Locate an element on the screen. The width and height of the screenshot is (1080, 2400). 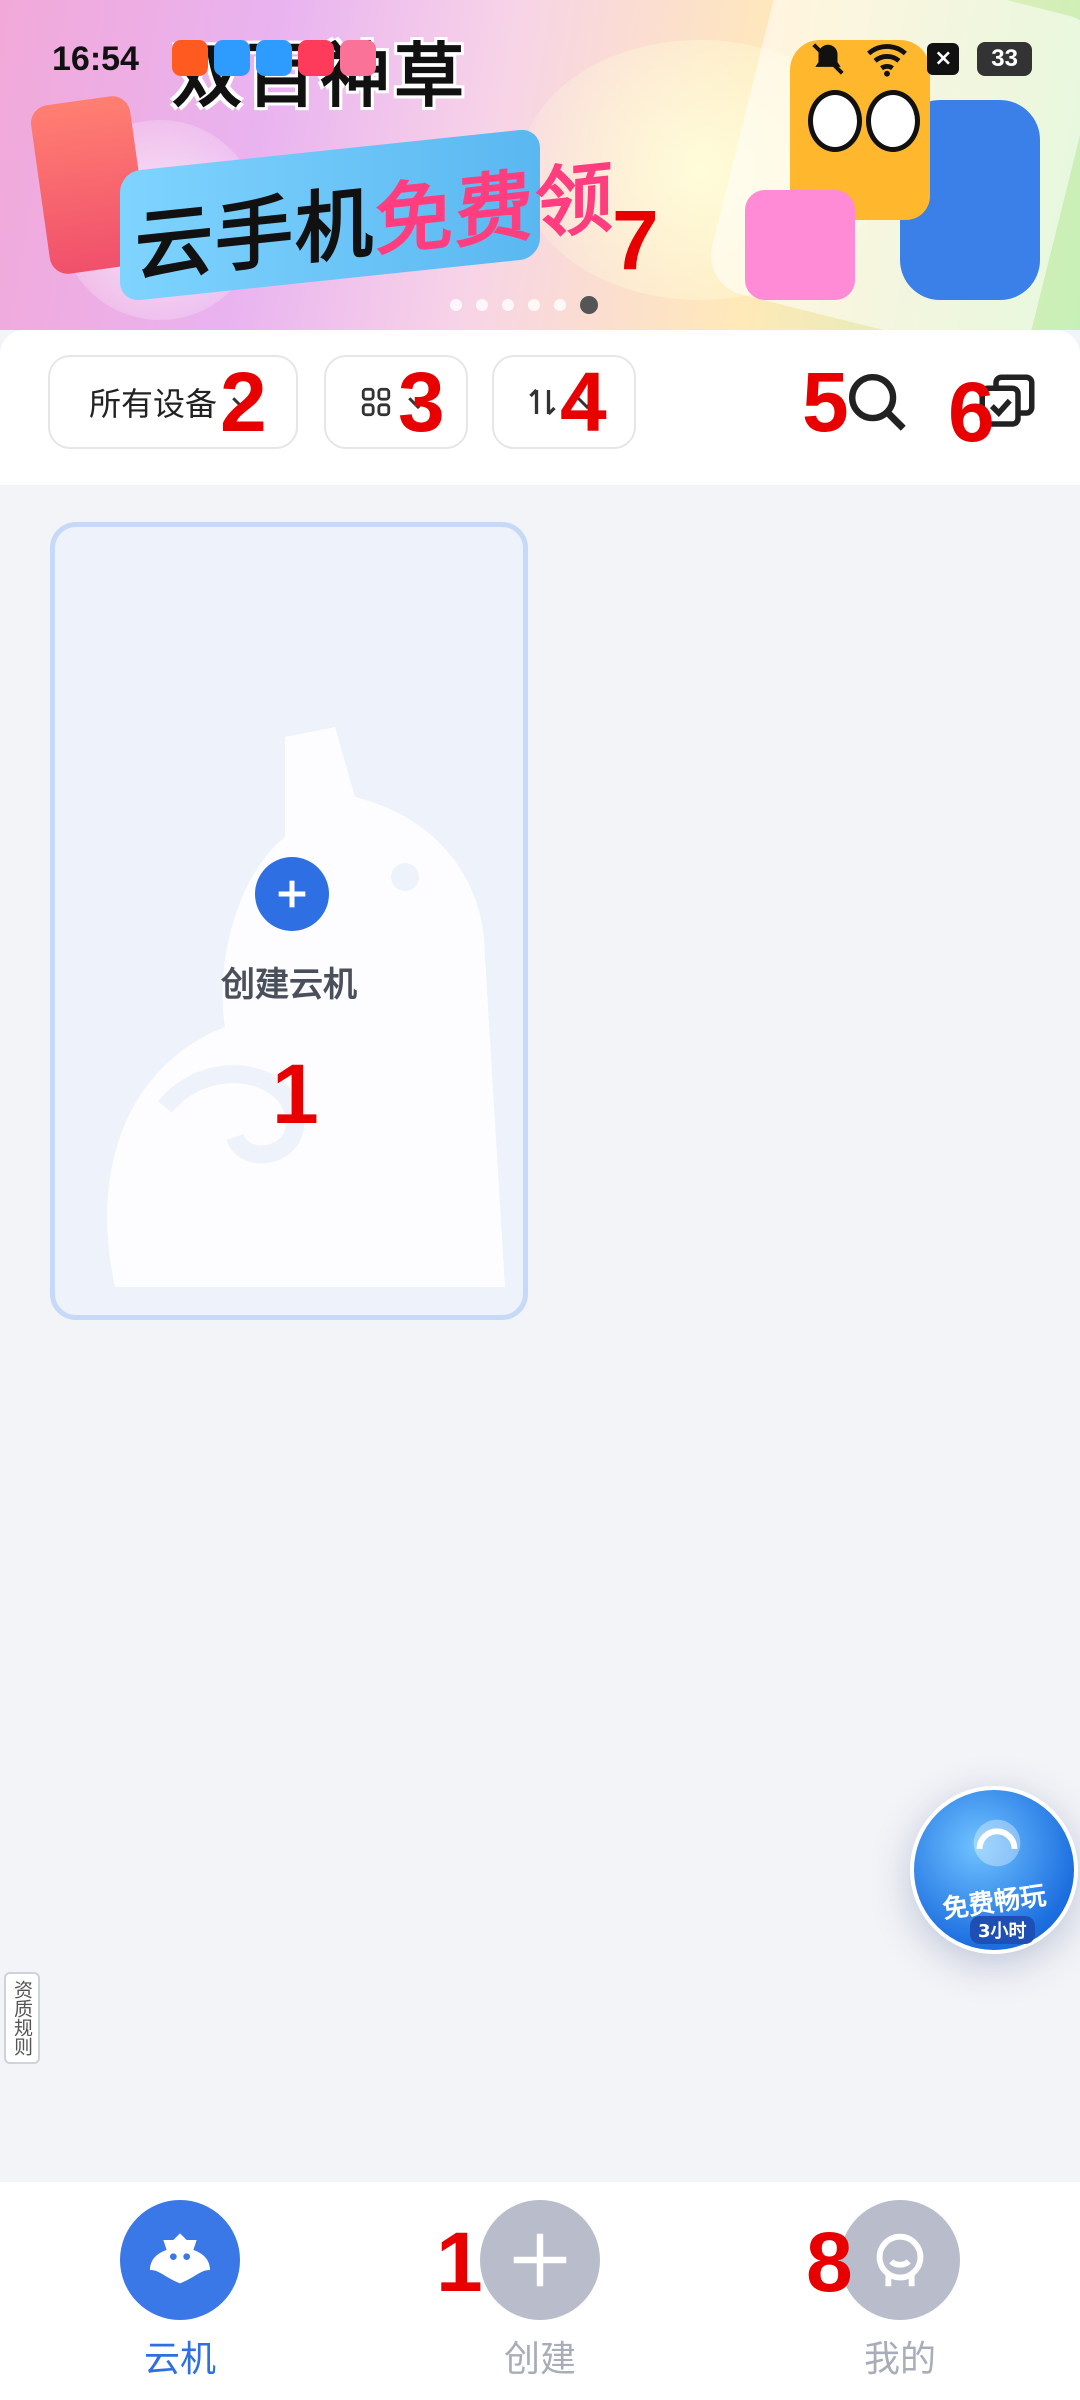
promo-banner: 云手机免费领 双百神草 16:54 × 33 is located at coordinates (540, 165).